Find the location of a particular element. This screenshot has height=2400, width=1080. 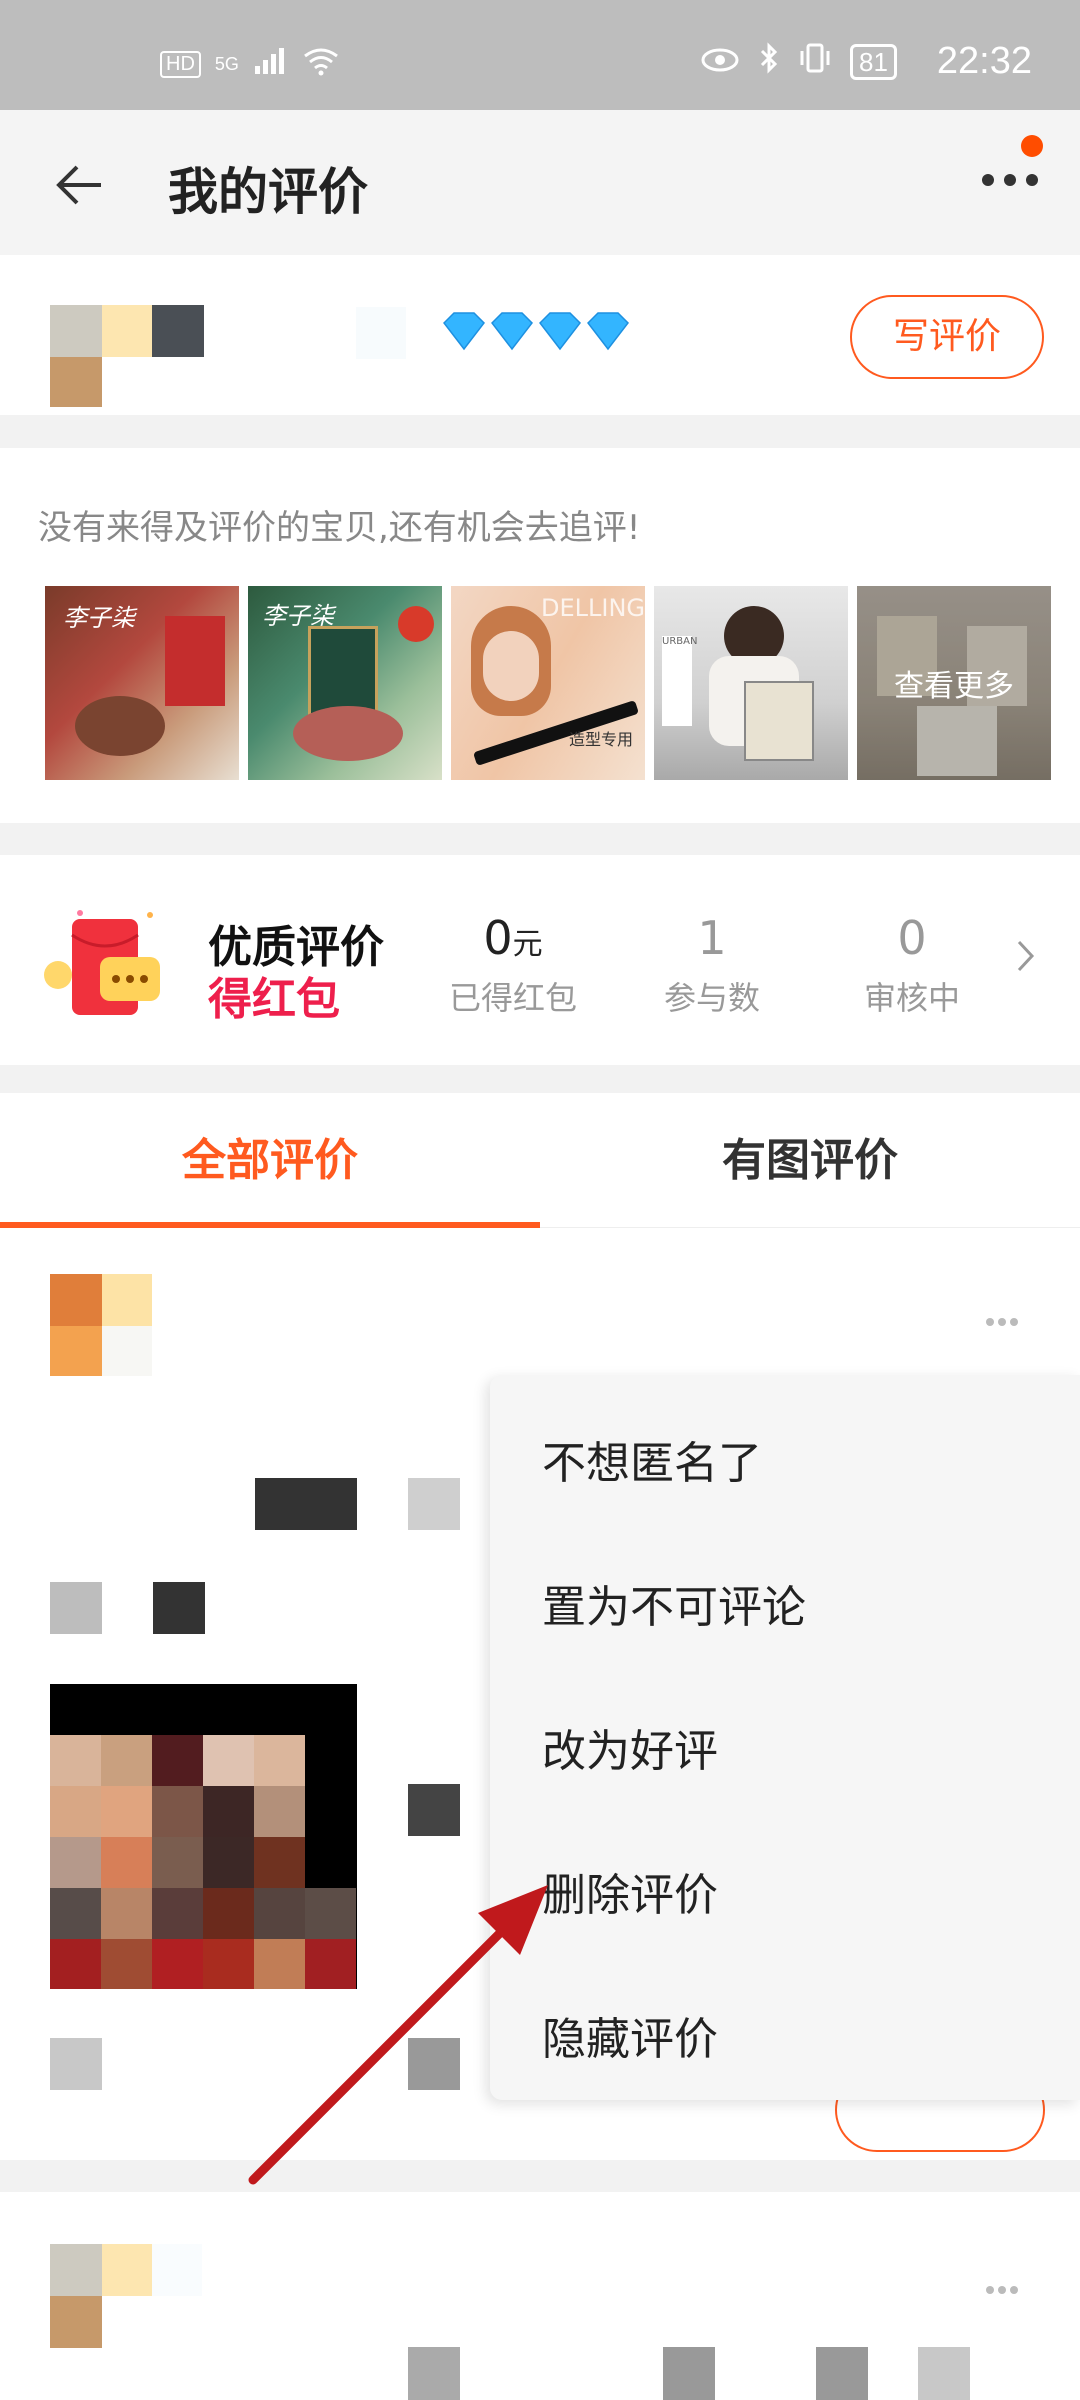

wifi-icon is located at coordinates (321, 64).